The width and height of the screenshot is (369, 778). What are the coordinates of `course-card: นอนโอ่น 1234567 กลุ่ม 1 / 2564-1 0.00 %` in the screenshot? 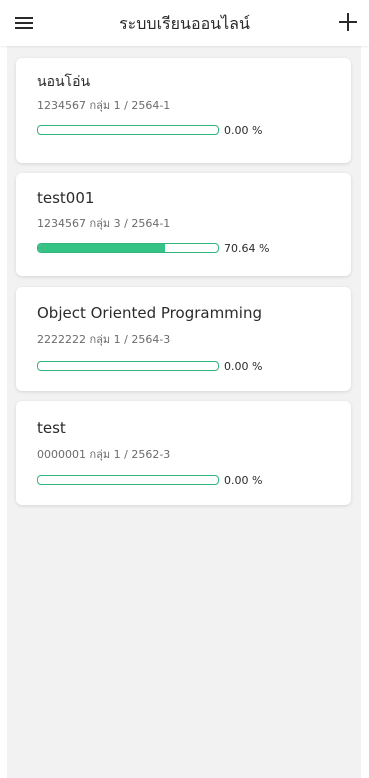 It's located at (183, 110).